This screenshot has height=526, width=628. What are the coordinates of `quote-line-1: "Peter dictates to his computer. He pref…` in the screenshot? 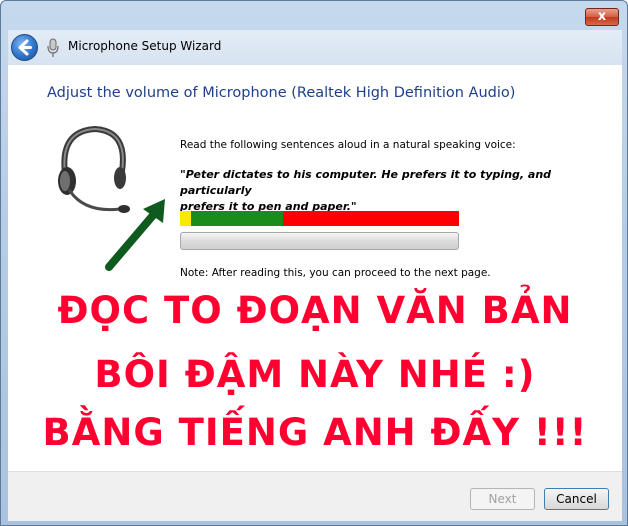 It's located at (366, 182).